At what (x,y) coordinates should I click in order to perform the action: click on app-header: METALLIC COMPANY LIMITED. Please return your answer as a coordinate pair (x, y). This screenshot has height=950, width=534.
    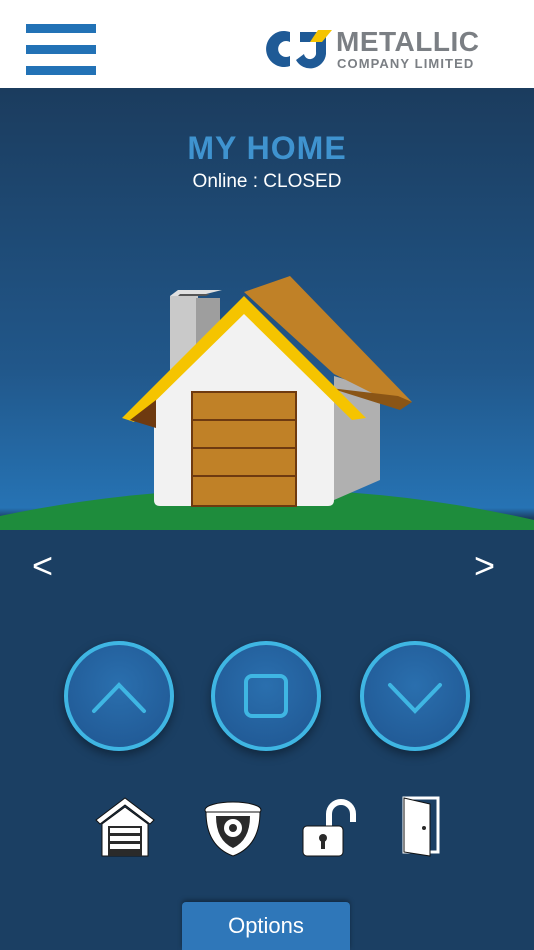
    Looking at the image, I should click on (267, 44).